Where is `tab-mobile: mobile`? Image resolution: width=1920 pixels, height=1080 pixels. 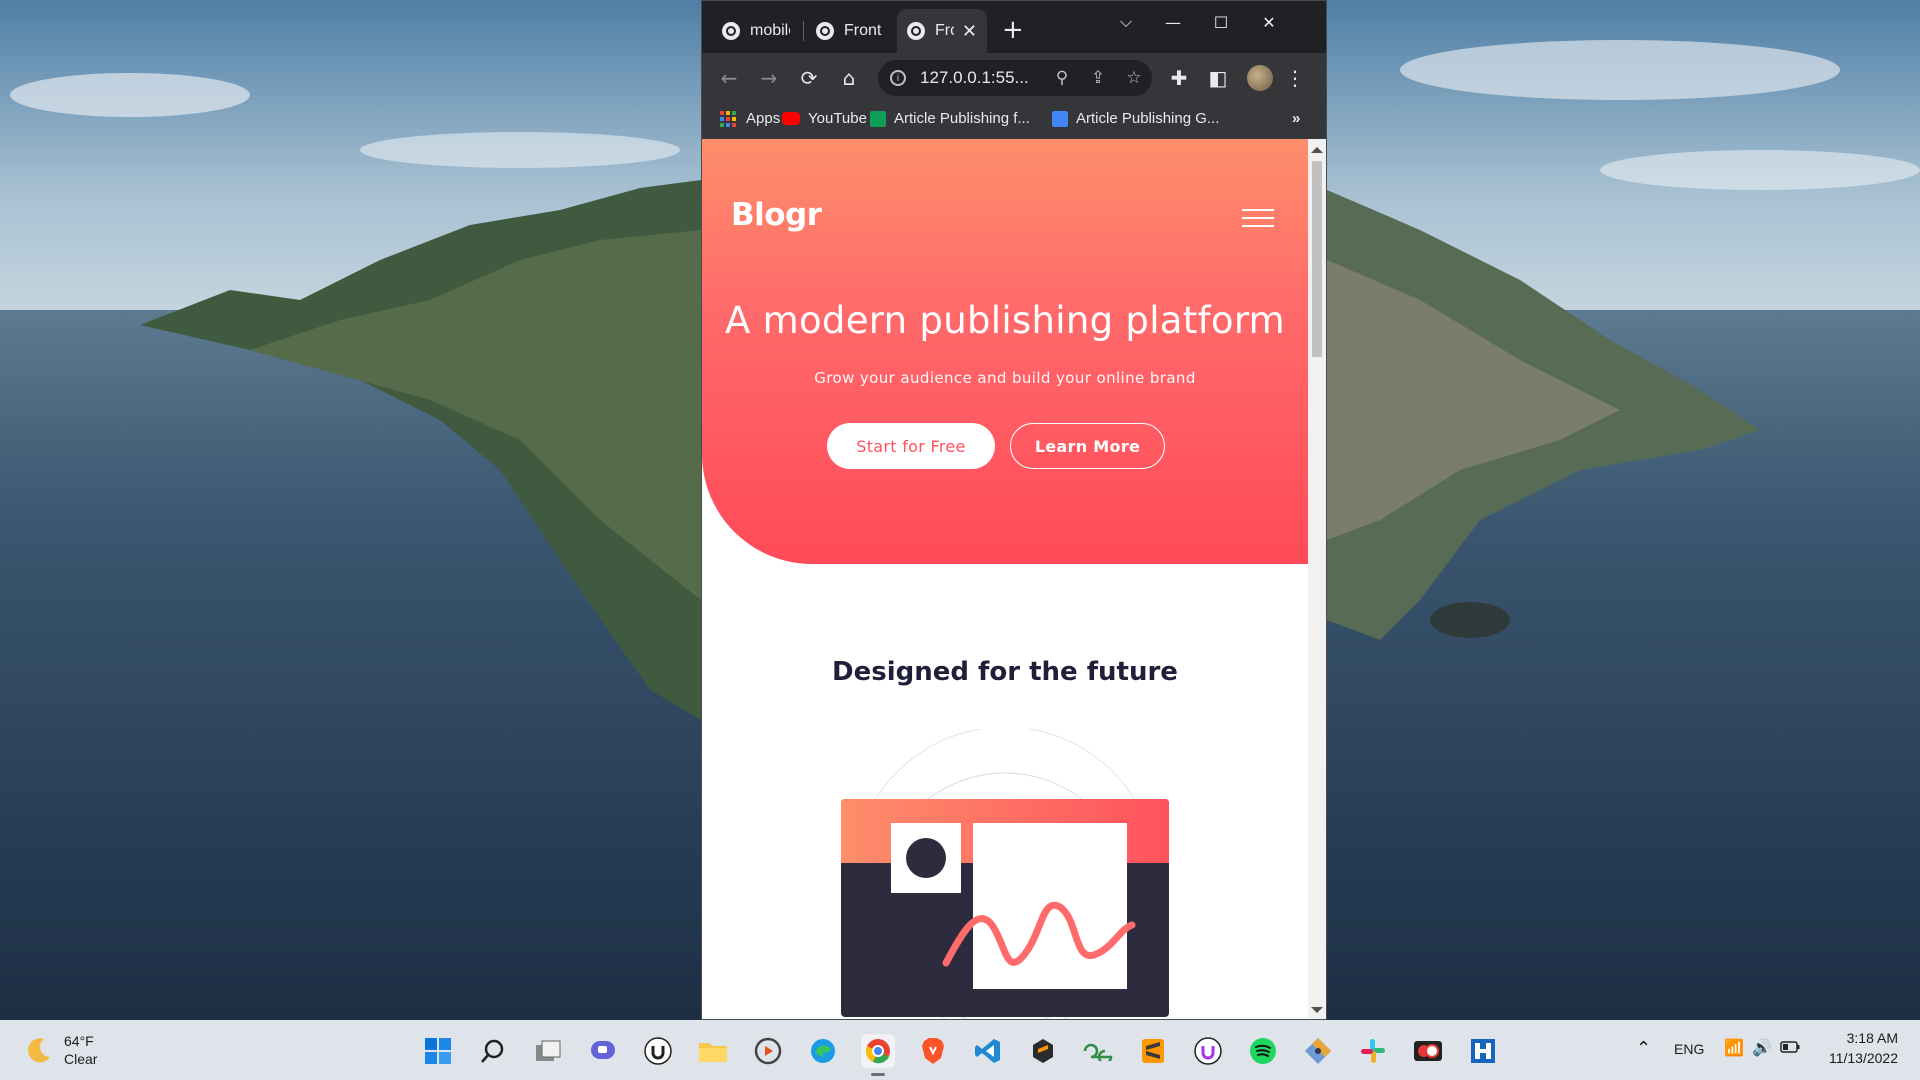
tab-mobile: mobile is located at coordinates (756, 31).